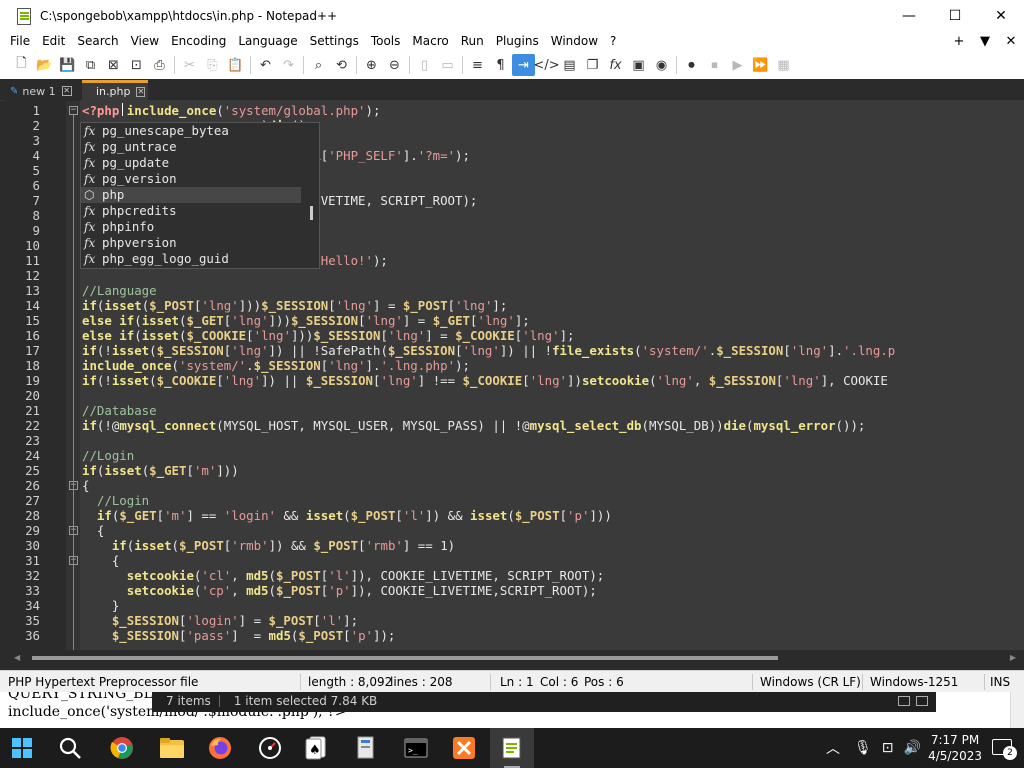 Image resolution: width=1024 pixels, height=768 pixels. Describe the element at coordinates (265, 65) in the screenshot. I see `undo-icon: ↶` at that location.